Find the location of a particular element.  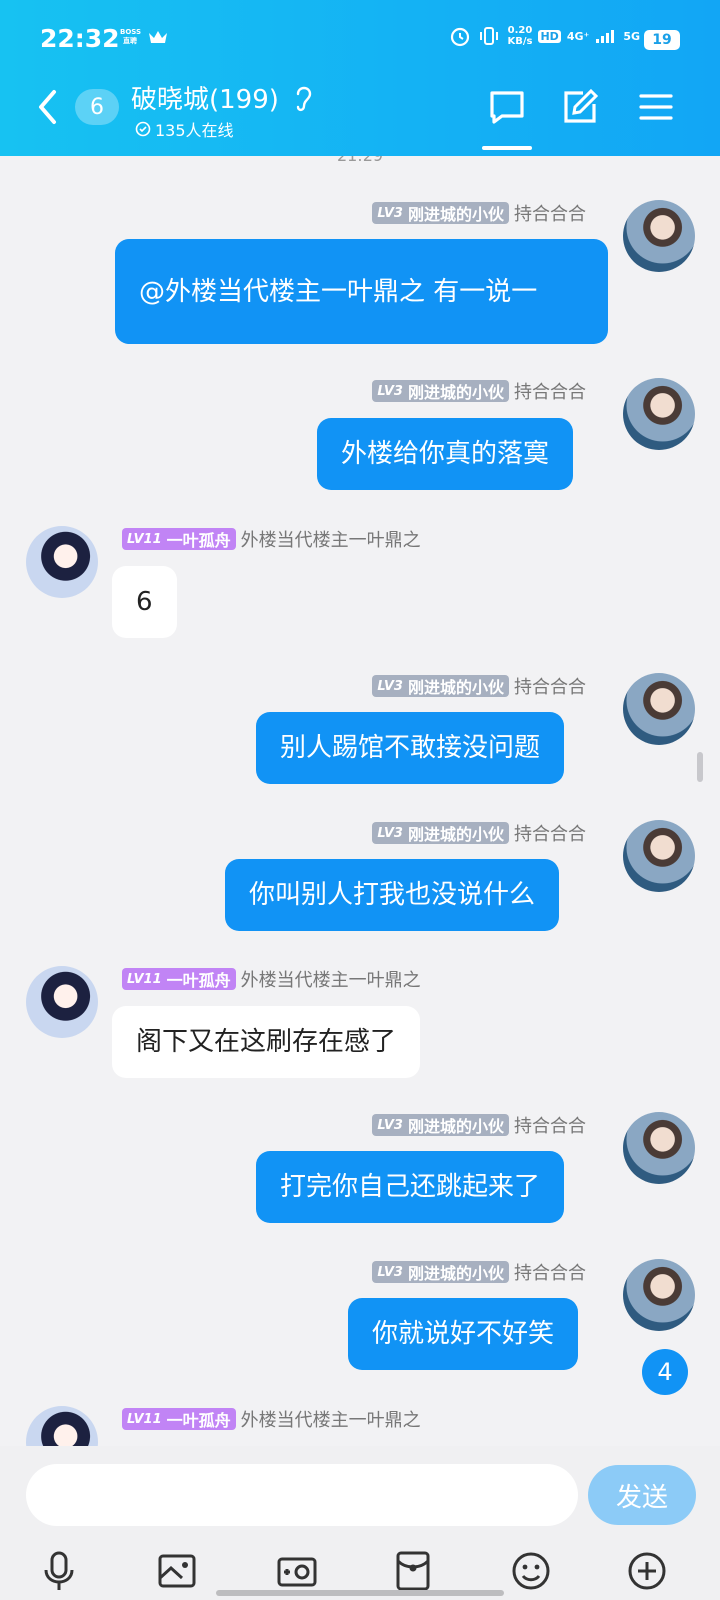

home-indicator is located at coordinates (360, 1593).